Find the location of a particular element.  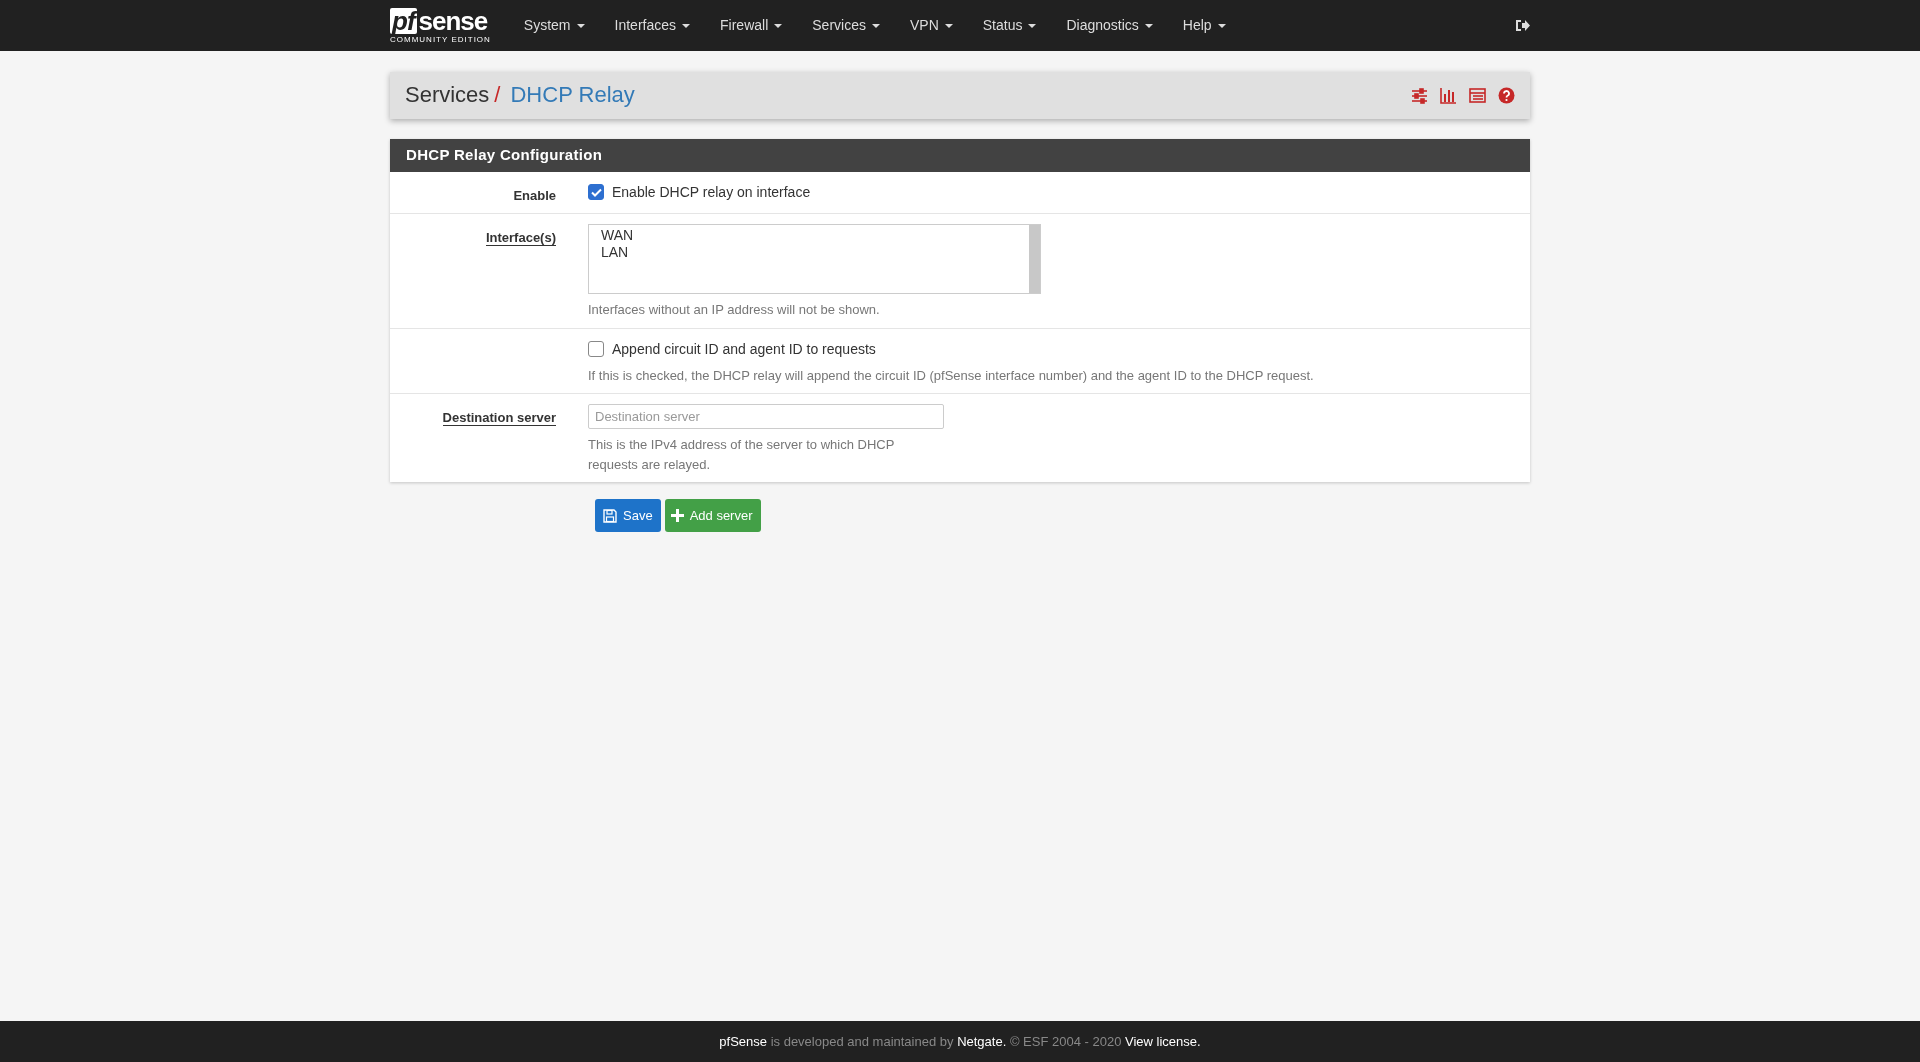

breadcrumb-parent: Services is located at coordinates (447, 95).